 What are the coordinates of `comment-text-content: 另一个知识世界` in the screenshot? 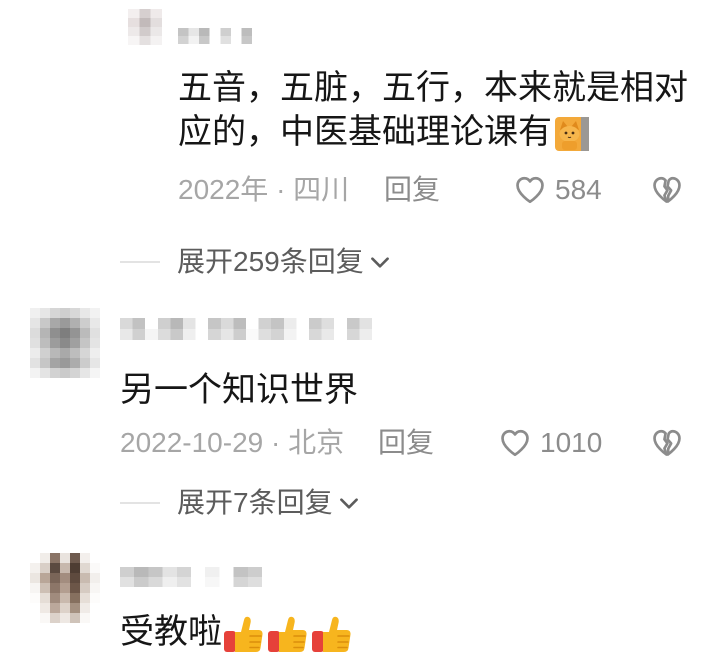 It's located at (239, 390).